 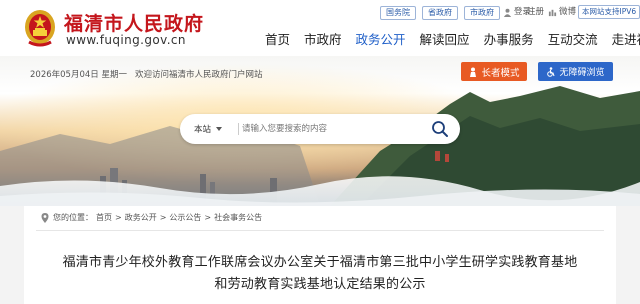 I want to click on weibo-icon, so click(x=552, y=12).